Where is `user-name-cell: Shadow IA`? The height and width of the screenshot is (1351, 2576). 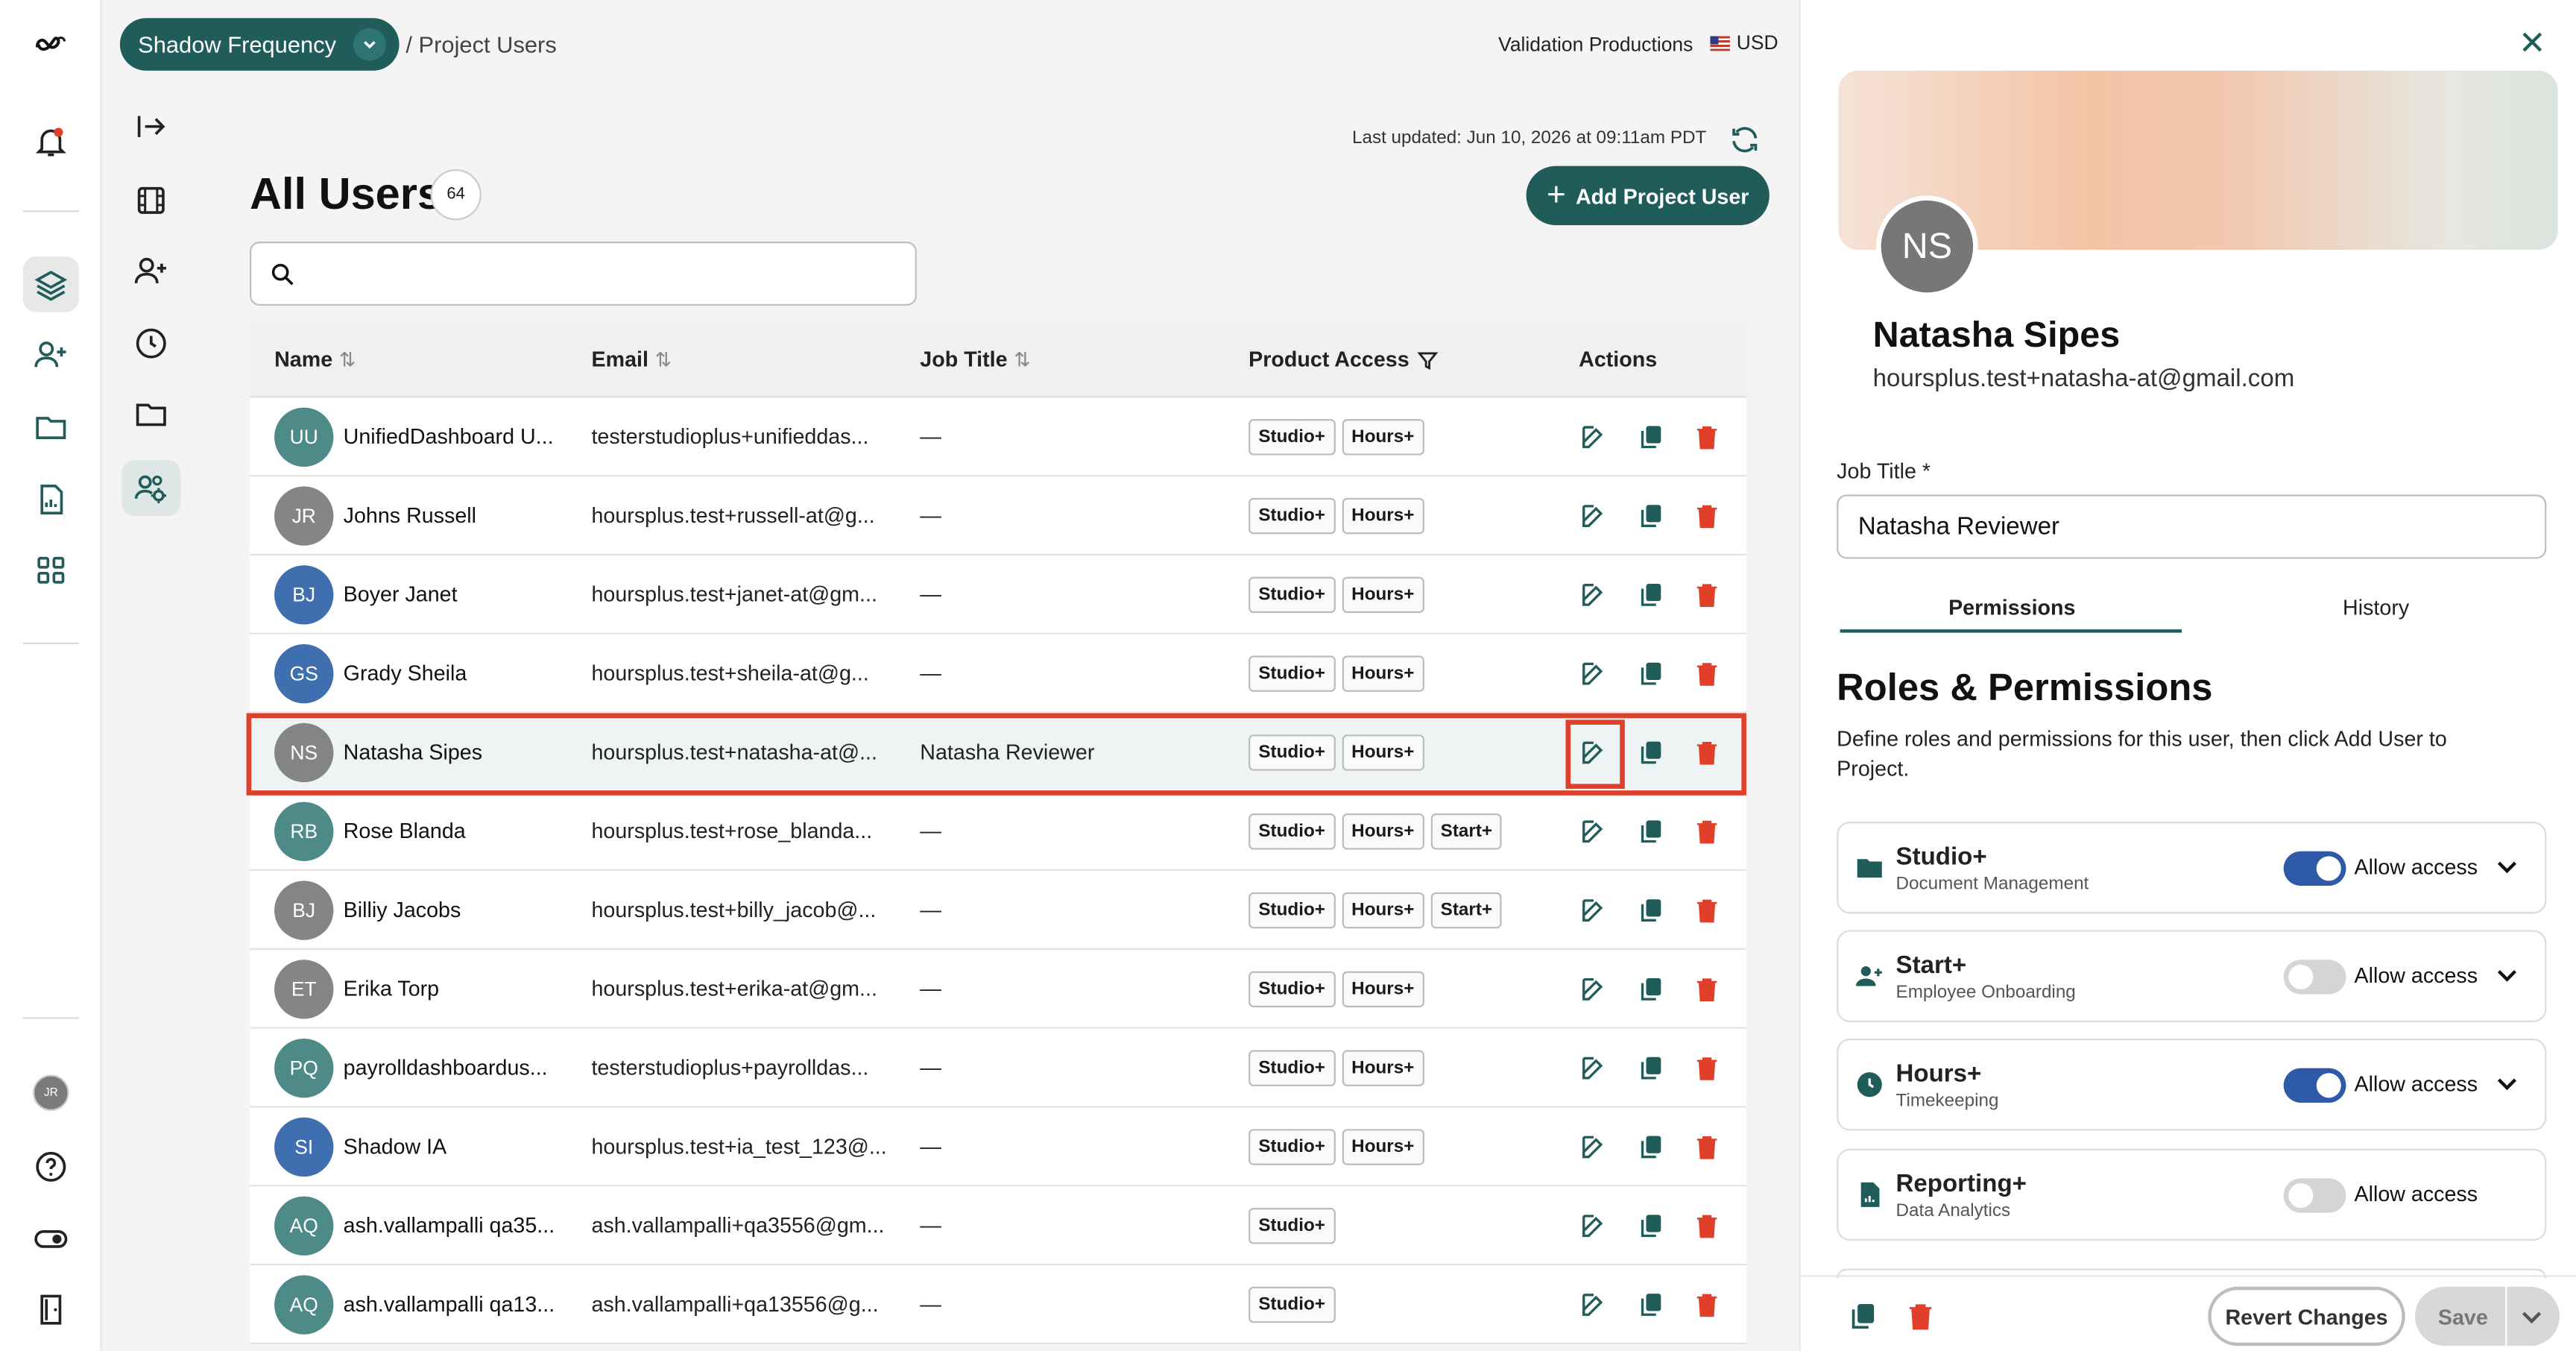 user-name-cell: Shadow IA is located at coordinates (457, 1146).